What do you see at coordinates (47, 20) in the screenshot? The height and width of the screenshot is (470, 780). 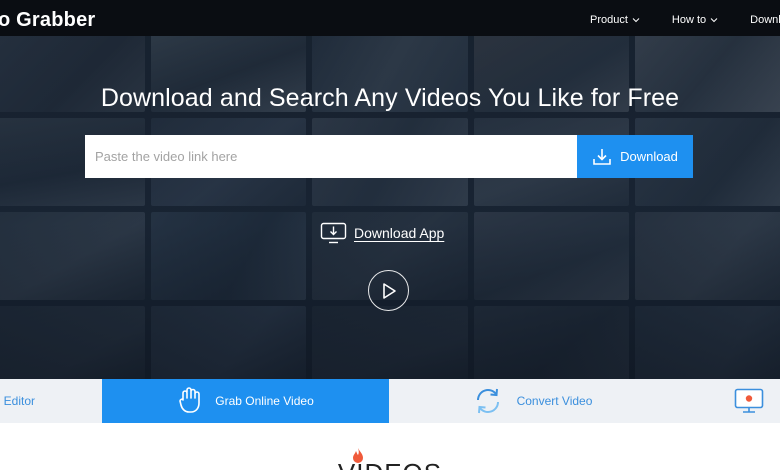 I see `brand-logo-text: o Grabber` at bounding box center [47, 20].